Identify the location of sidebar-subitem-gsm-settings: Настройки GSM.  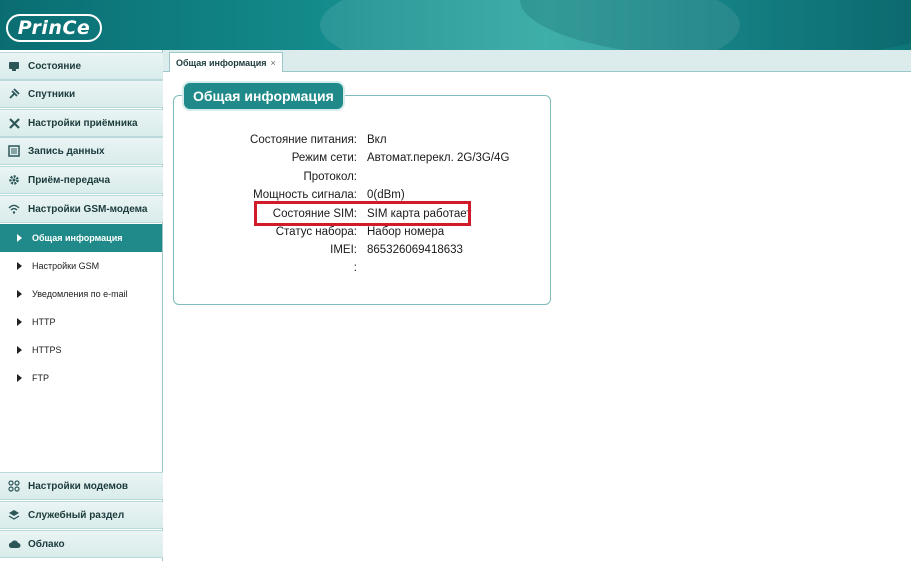
(81, 266).